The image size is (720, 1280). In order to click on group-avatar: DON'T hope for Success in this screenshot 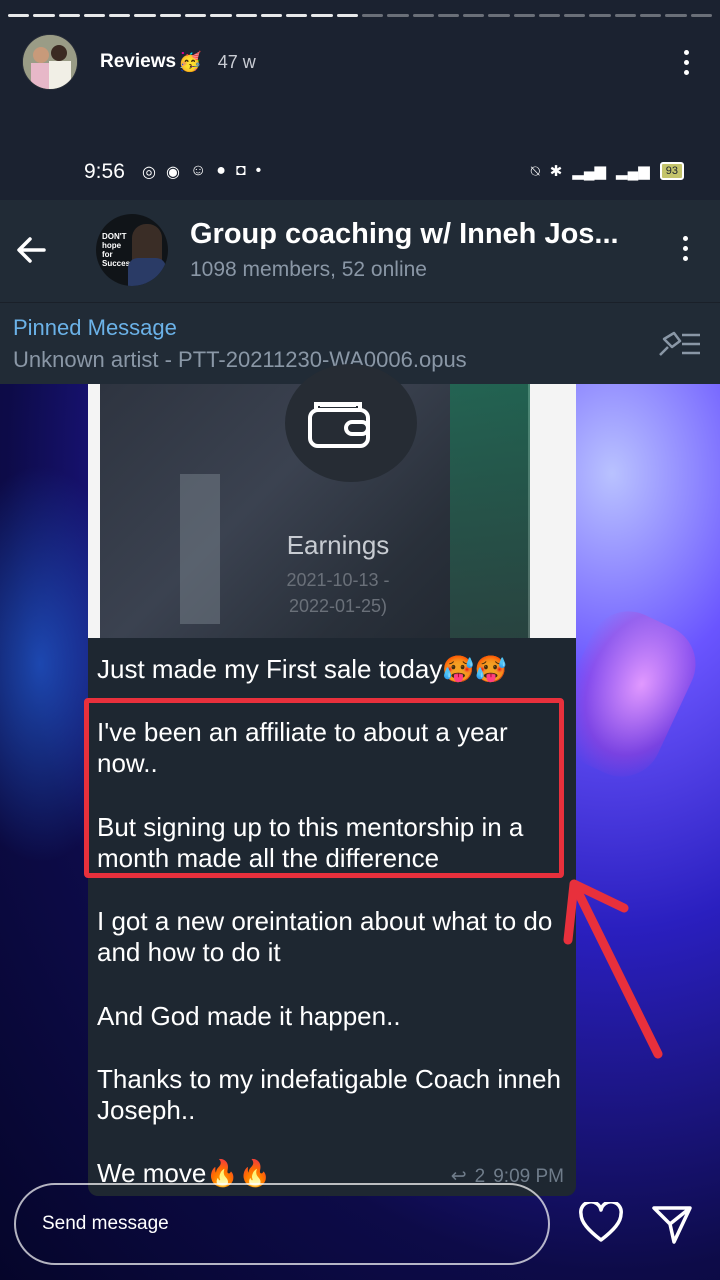, I will do `click(132, 250)`.